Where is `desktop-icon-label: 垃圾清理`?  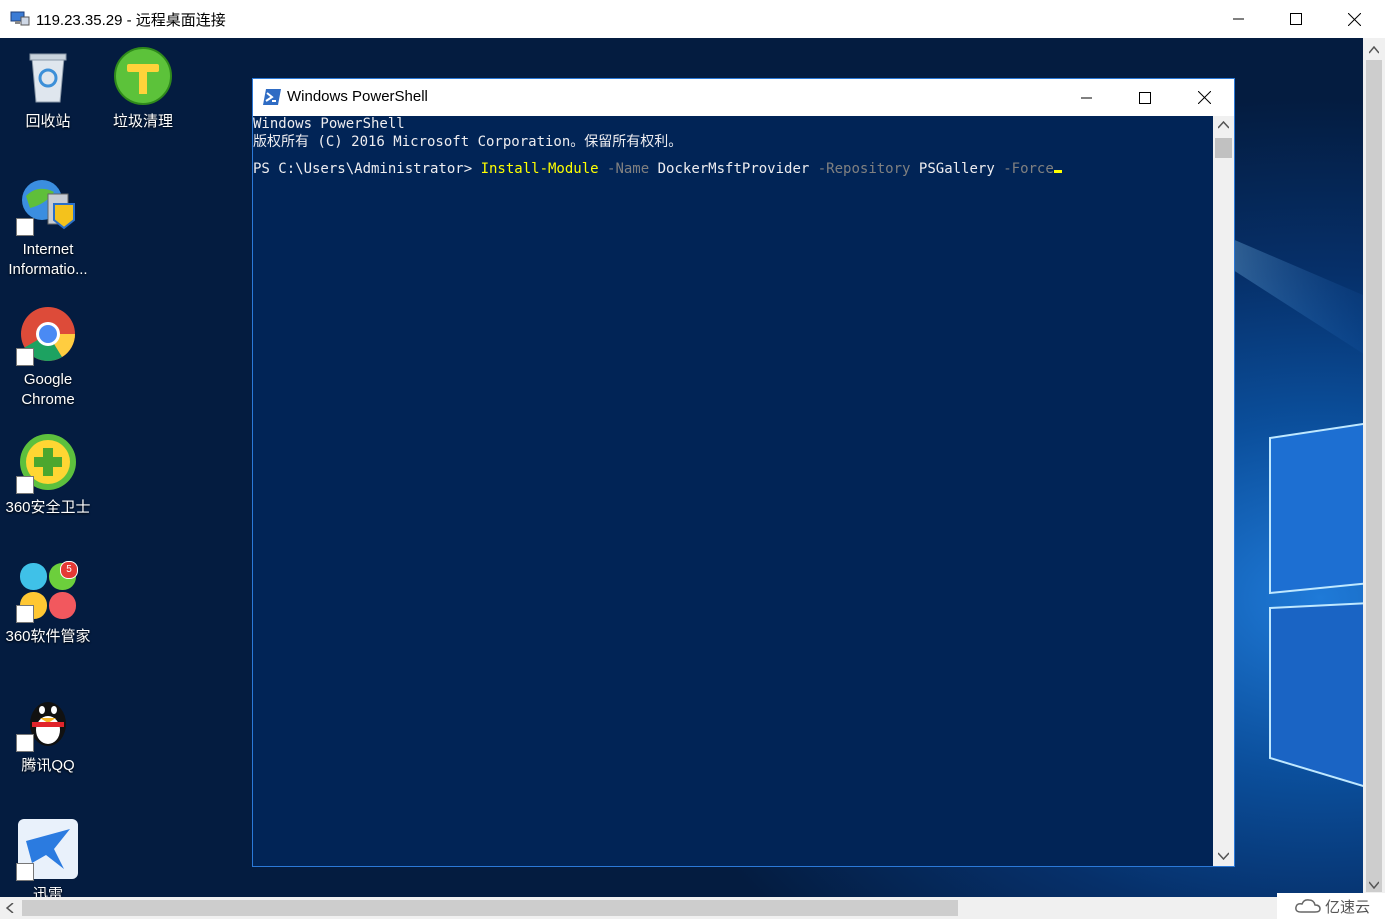
desktop-icon-label: 垃圾清理 is located at coordinates (142, 121).